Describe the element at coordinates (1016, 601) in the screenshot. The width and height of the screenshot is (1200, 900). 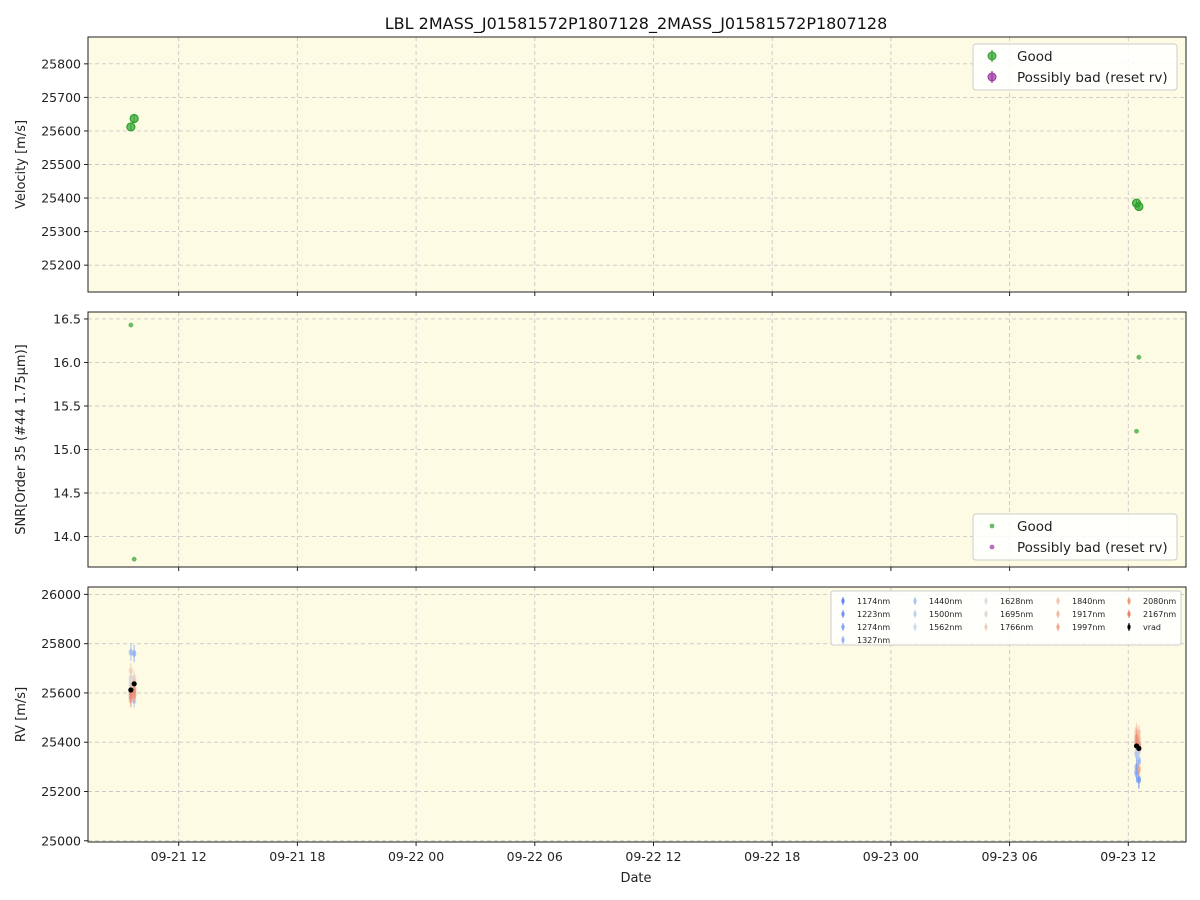
I see `legend-label: 1628nm` at that location.